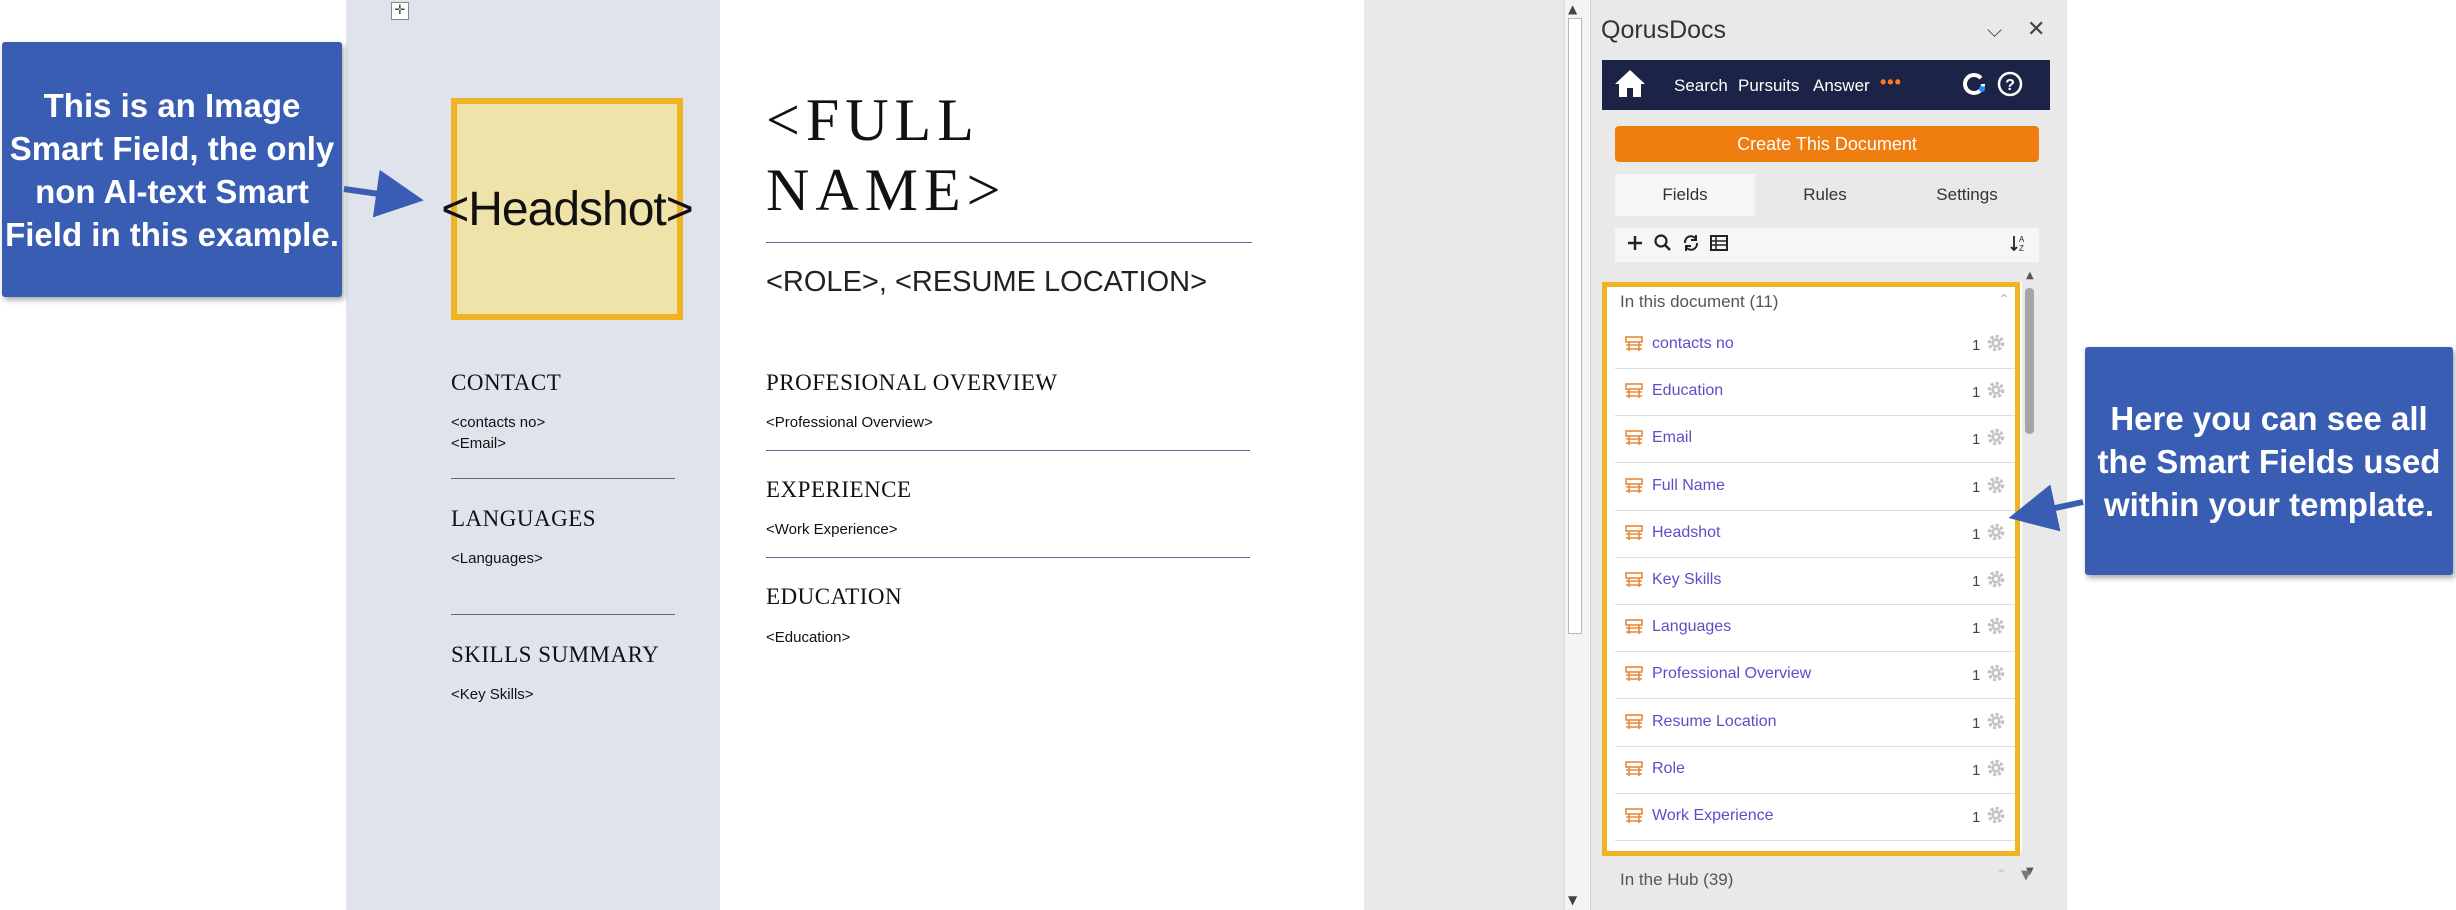 The height and width of the screenshot is (910, 2456). What do you see at coordinates (2029, 361) in the screenshot?
I see `list-scrollbar-thumb` at bounding box center [2029, 361].